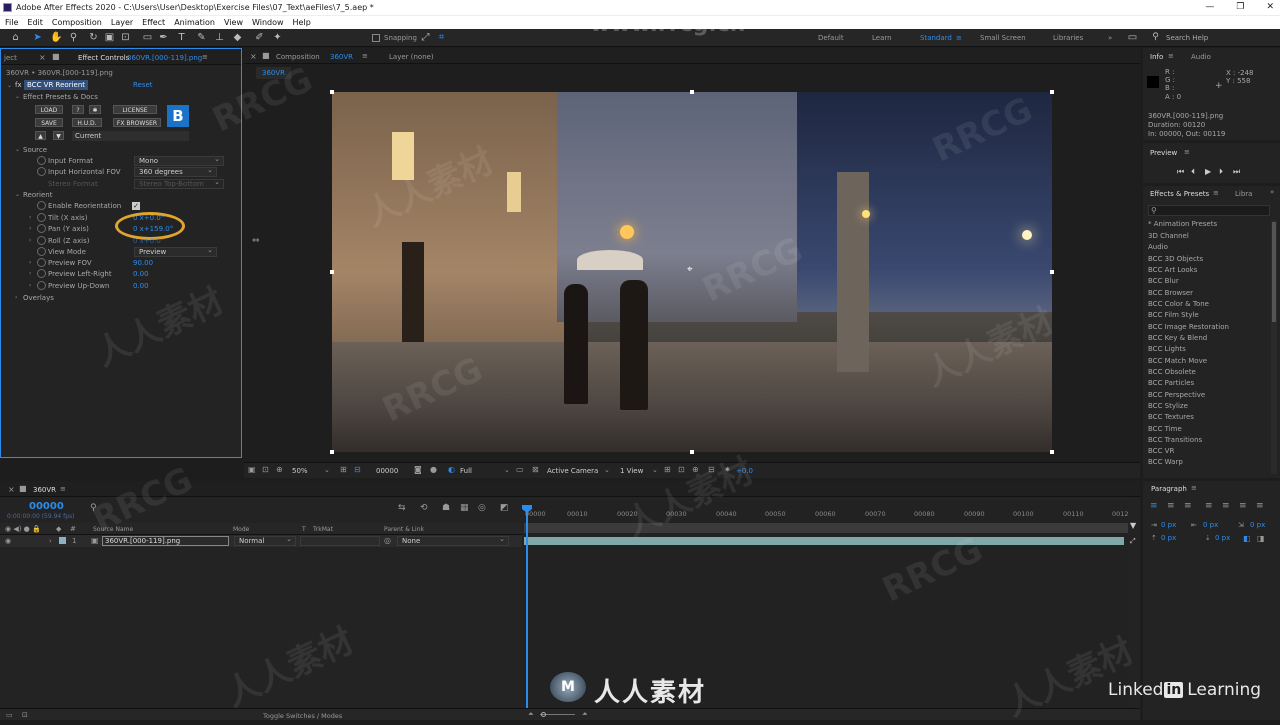  Describe the element at coordinates (667, 469) in the screenshot. I see `toggle-pixel-aspect-icon: ⊞` at that location.